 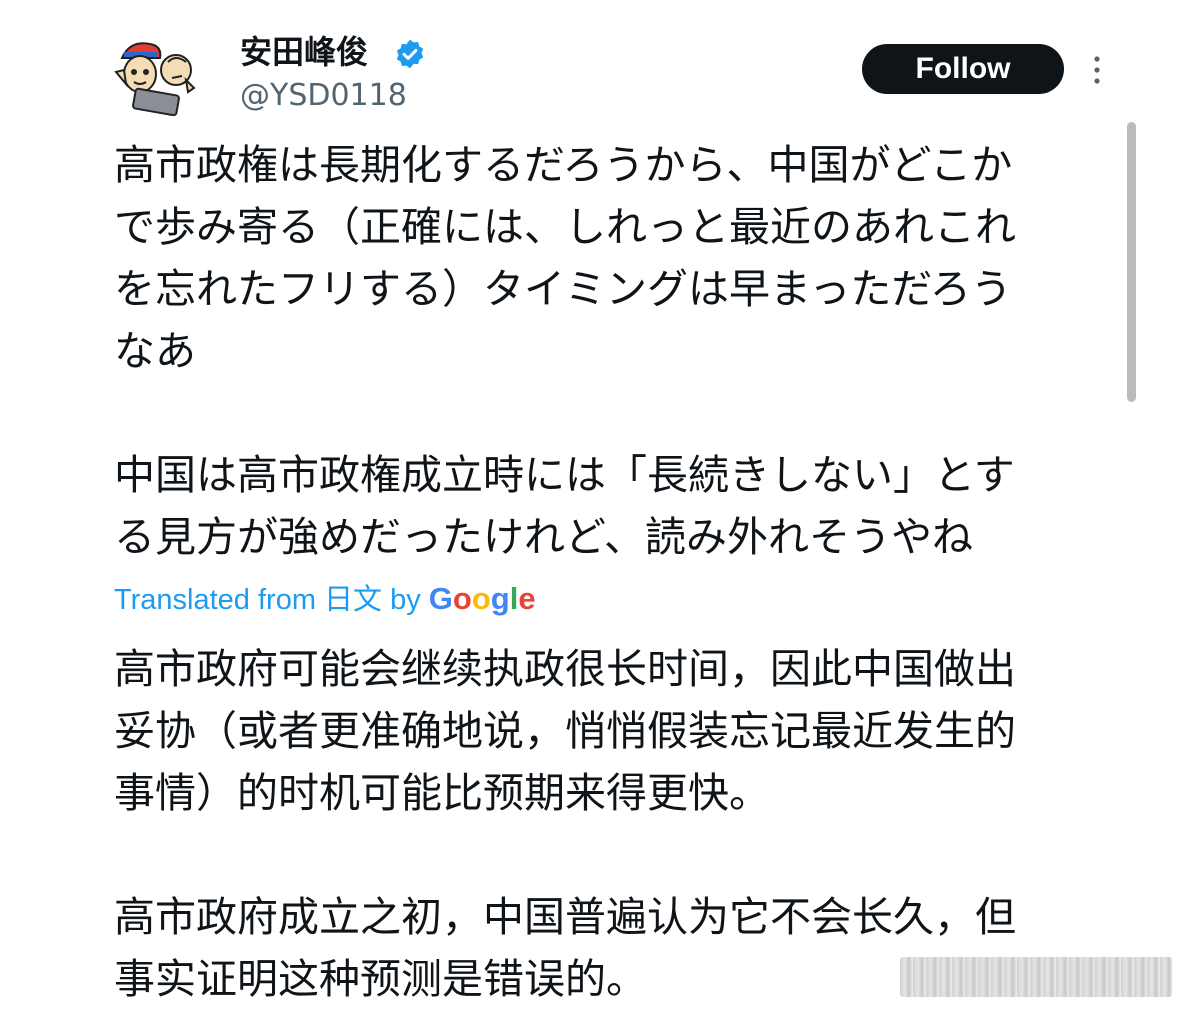 I want to click on author-display-name: 安田峰俊, so click(x=304, y=52).